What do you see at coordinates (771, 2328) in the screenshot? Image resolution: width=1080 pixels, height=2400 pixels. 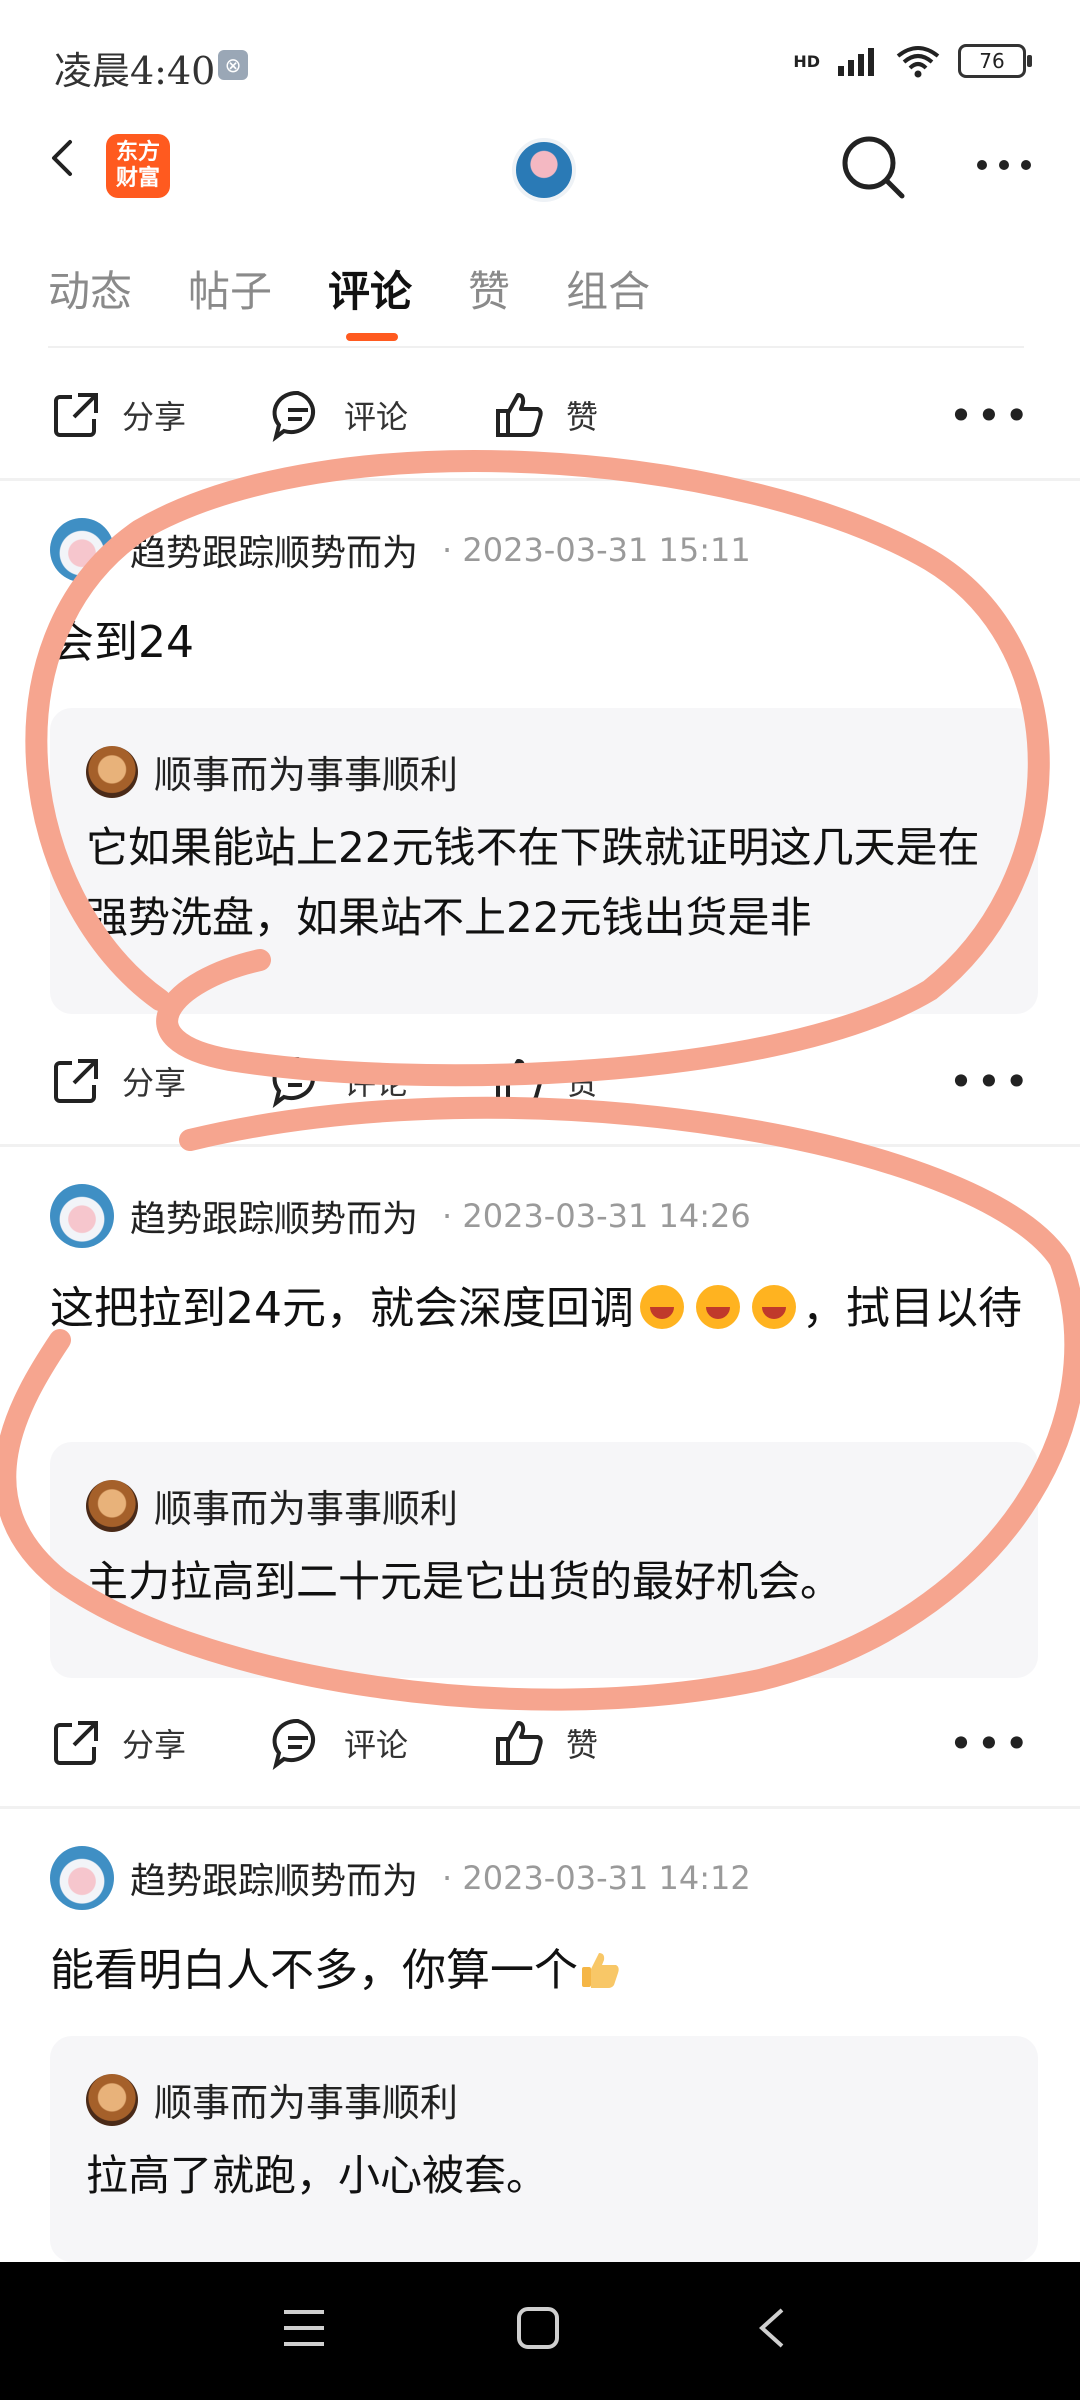 I see `nav-back-icon` at bounding box center [771, 2328].